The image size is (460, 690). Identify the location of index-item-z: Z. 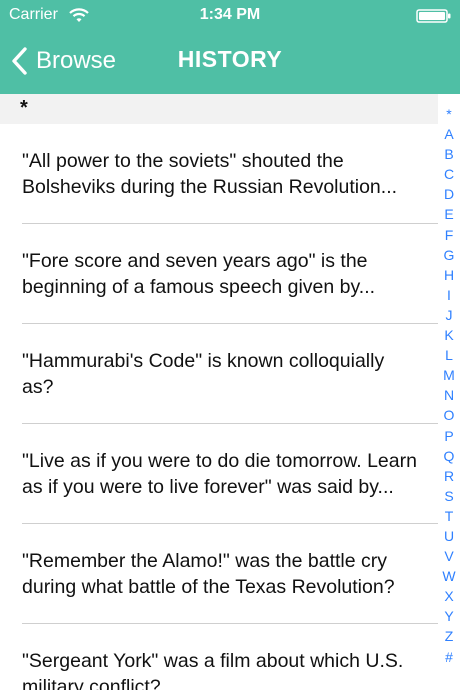
(449, 636).